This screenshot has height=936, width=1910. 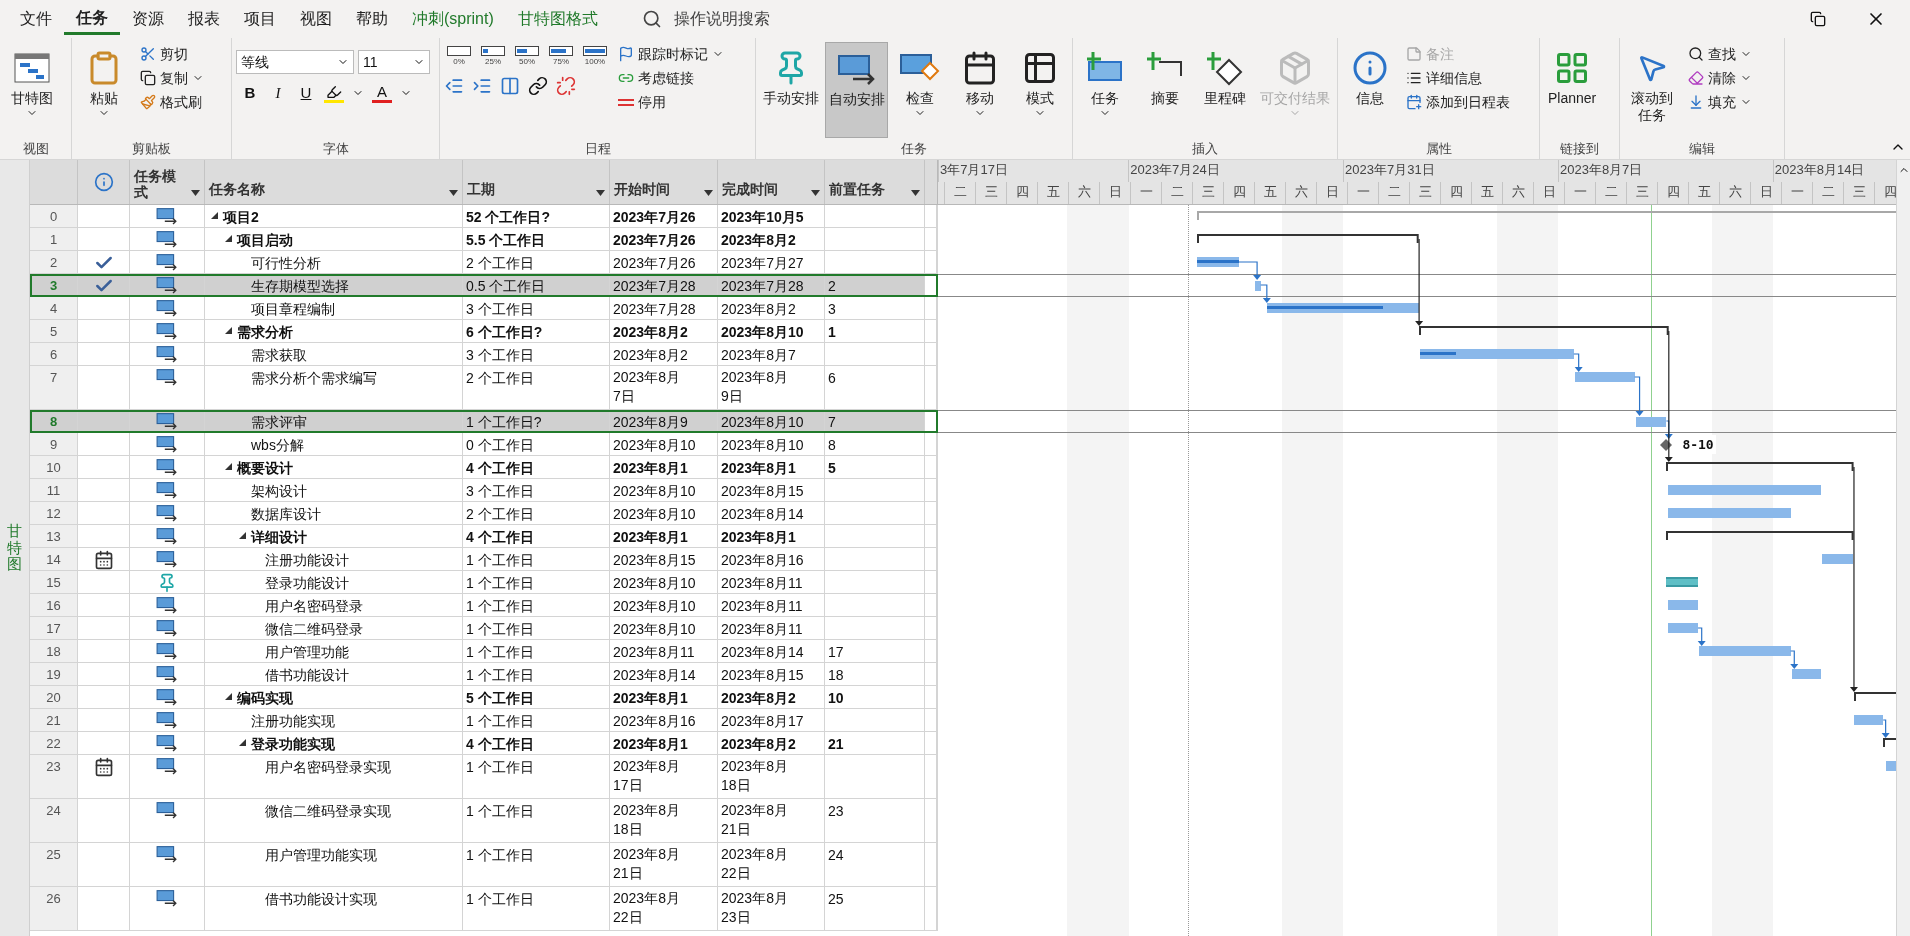 What do you see at coordinates (36, 19) in the screenshot?
I see `menu-tab: 文件` at bounding box center [36, 19].